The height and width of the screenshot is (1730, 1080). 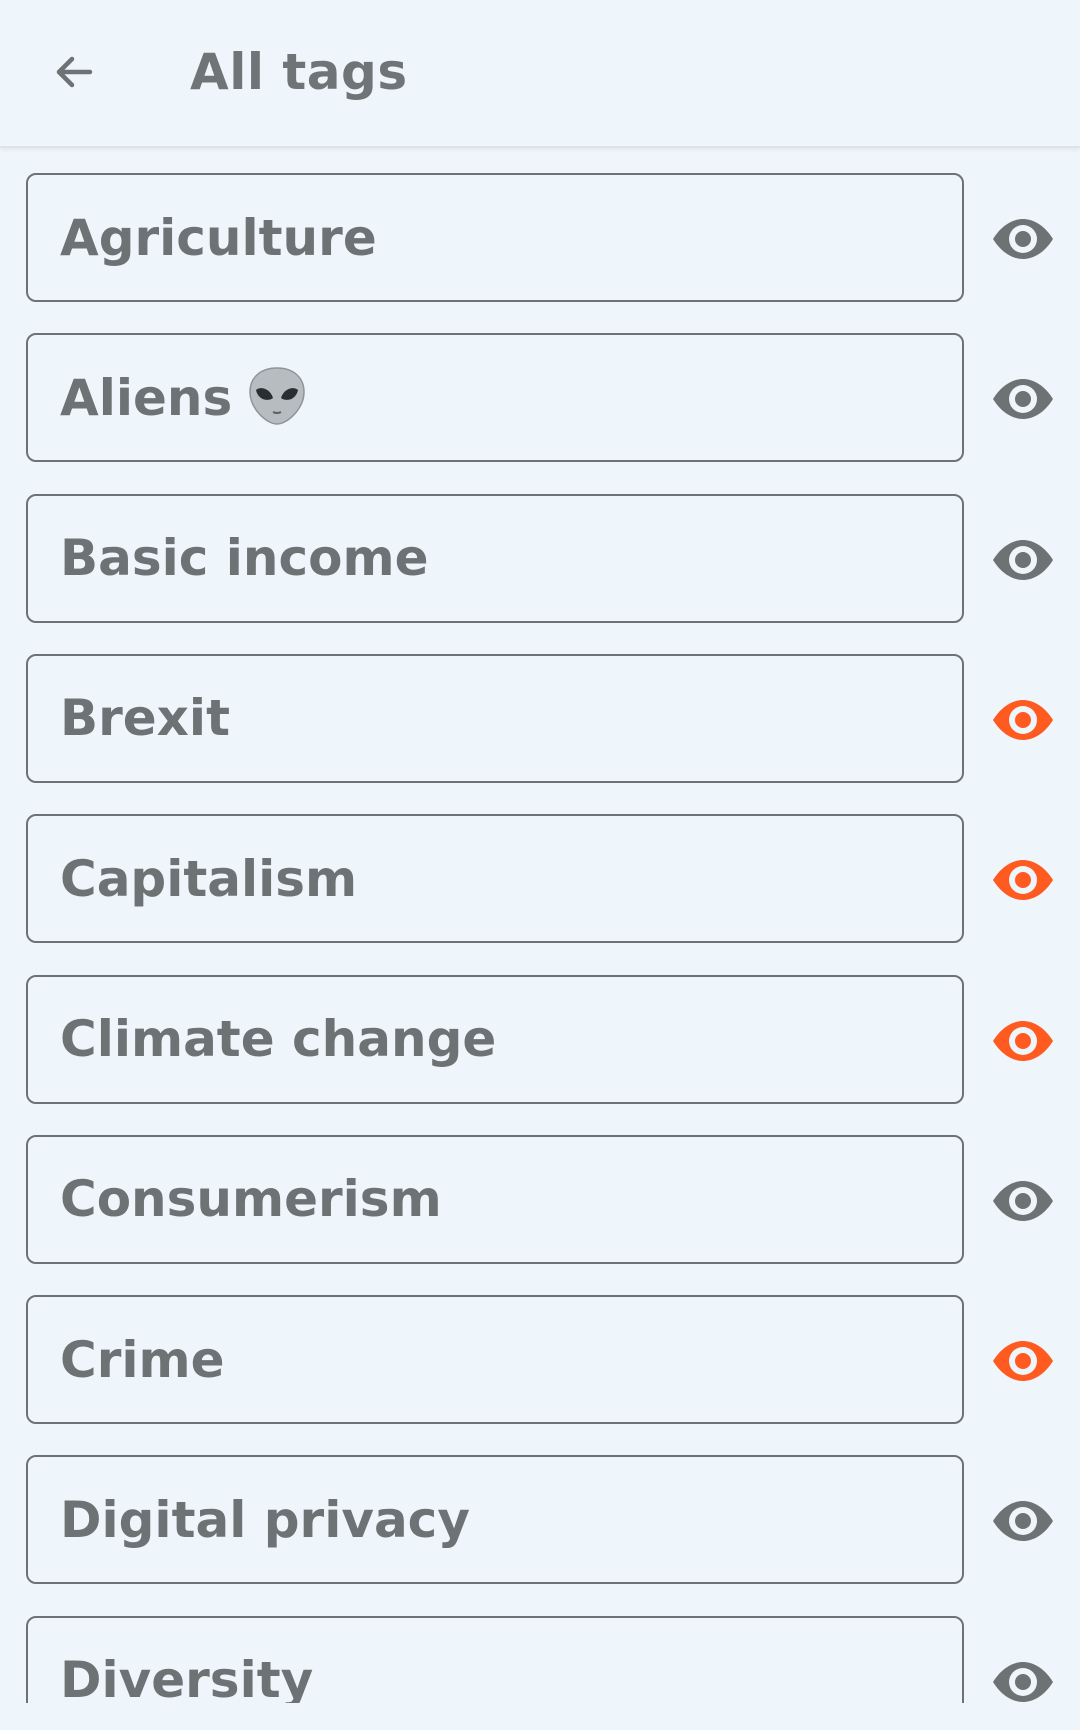 What do you see at coordinates (278, 1039) in the screenshot?
I see `tag-label: Climate change` at bounding box center [278, 1039].